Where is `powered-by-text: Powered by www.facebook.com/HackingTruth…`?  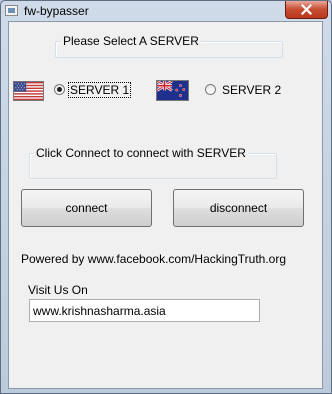
powered-by-text: Powered by www.facebook.com/HackingTruth… is located at coordinates (154, 259).